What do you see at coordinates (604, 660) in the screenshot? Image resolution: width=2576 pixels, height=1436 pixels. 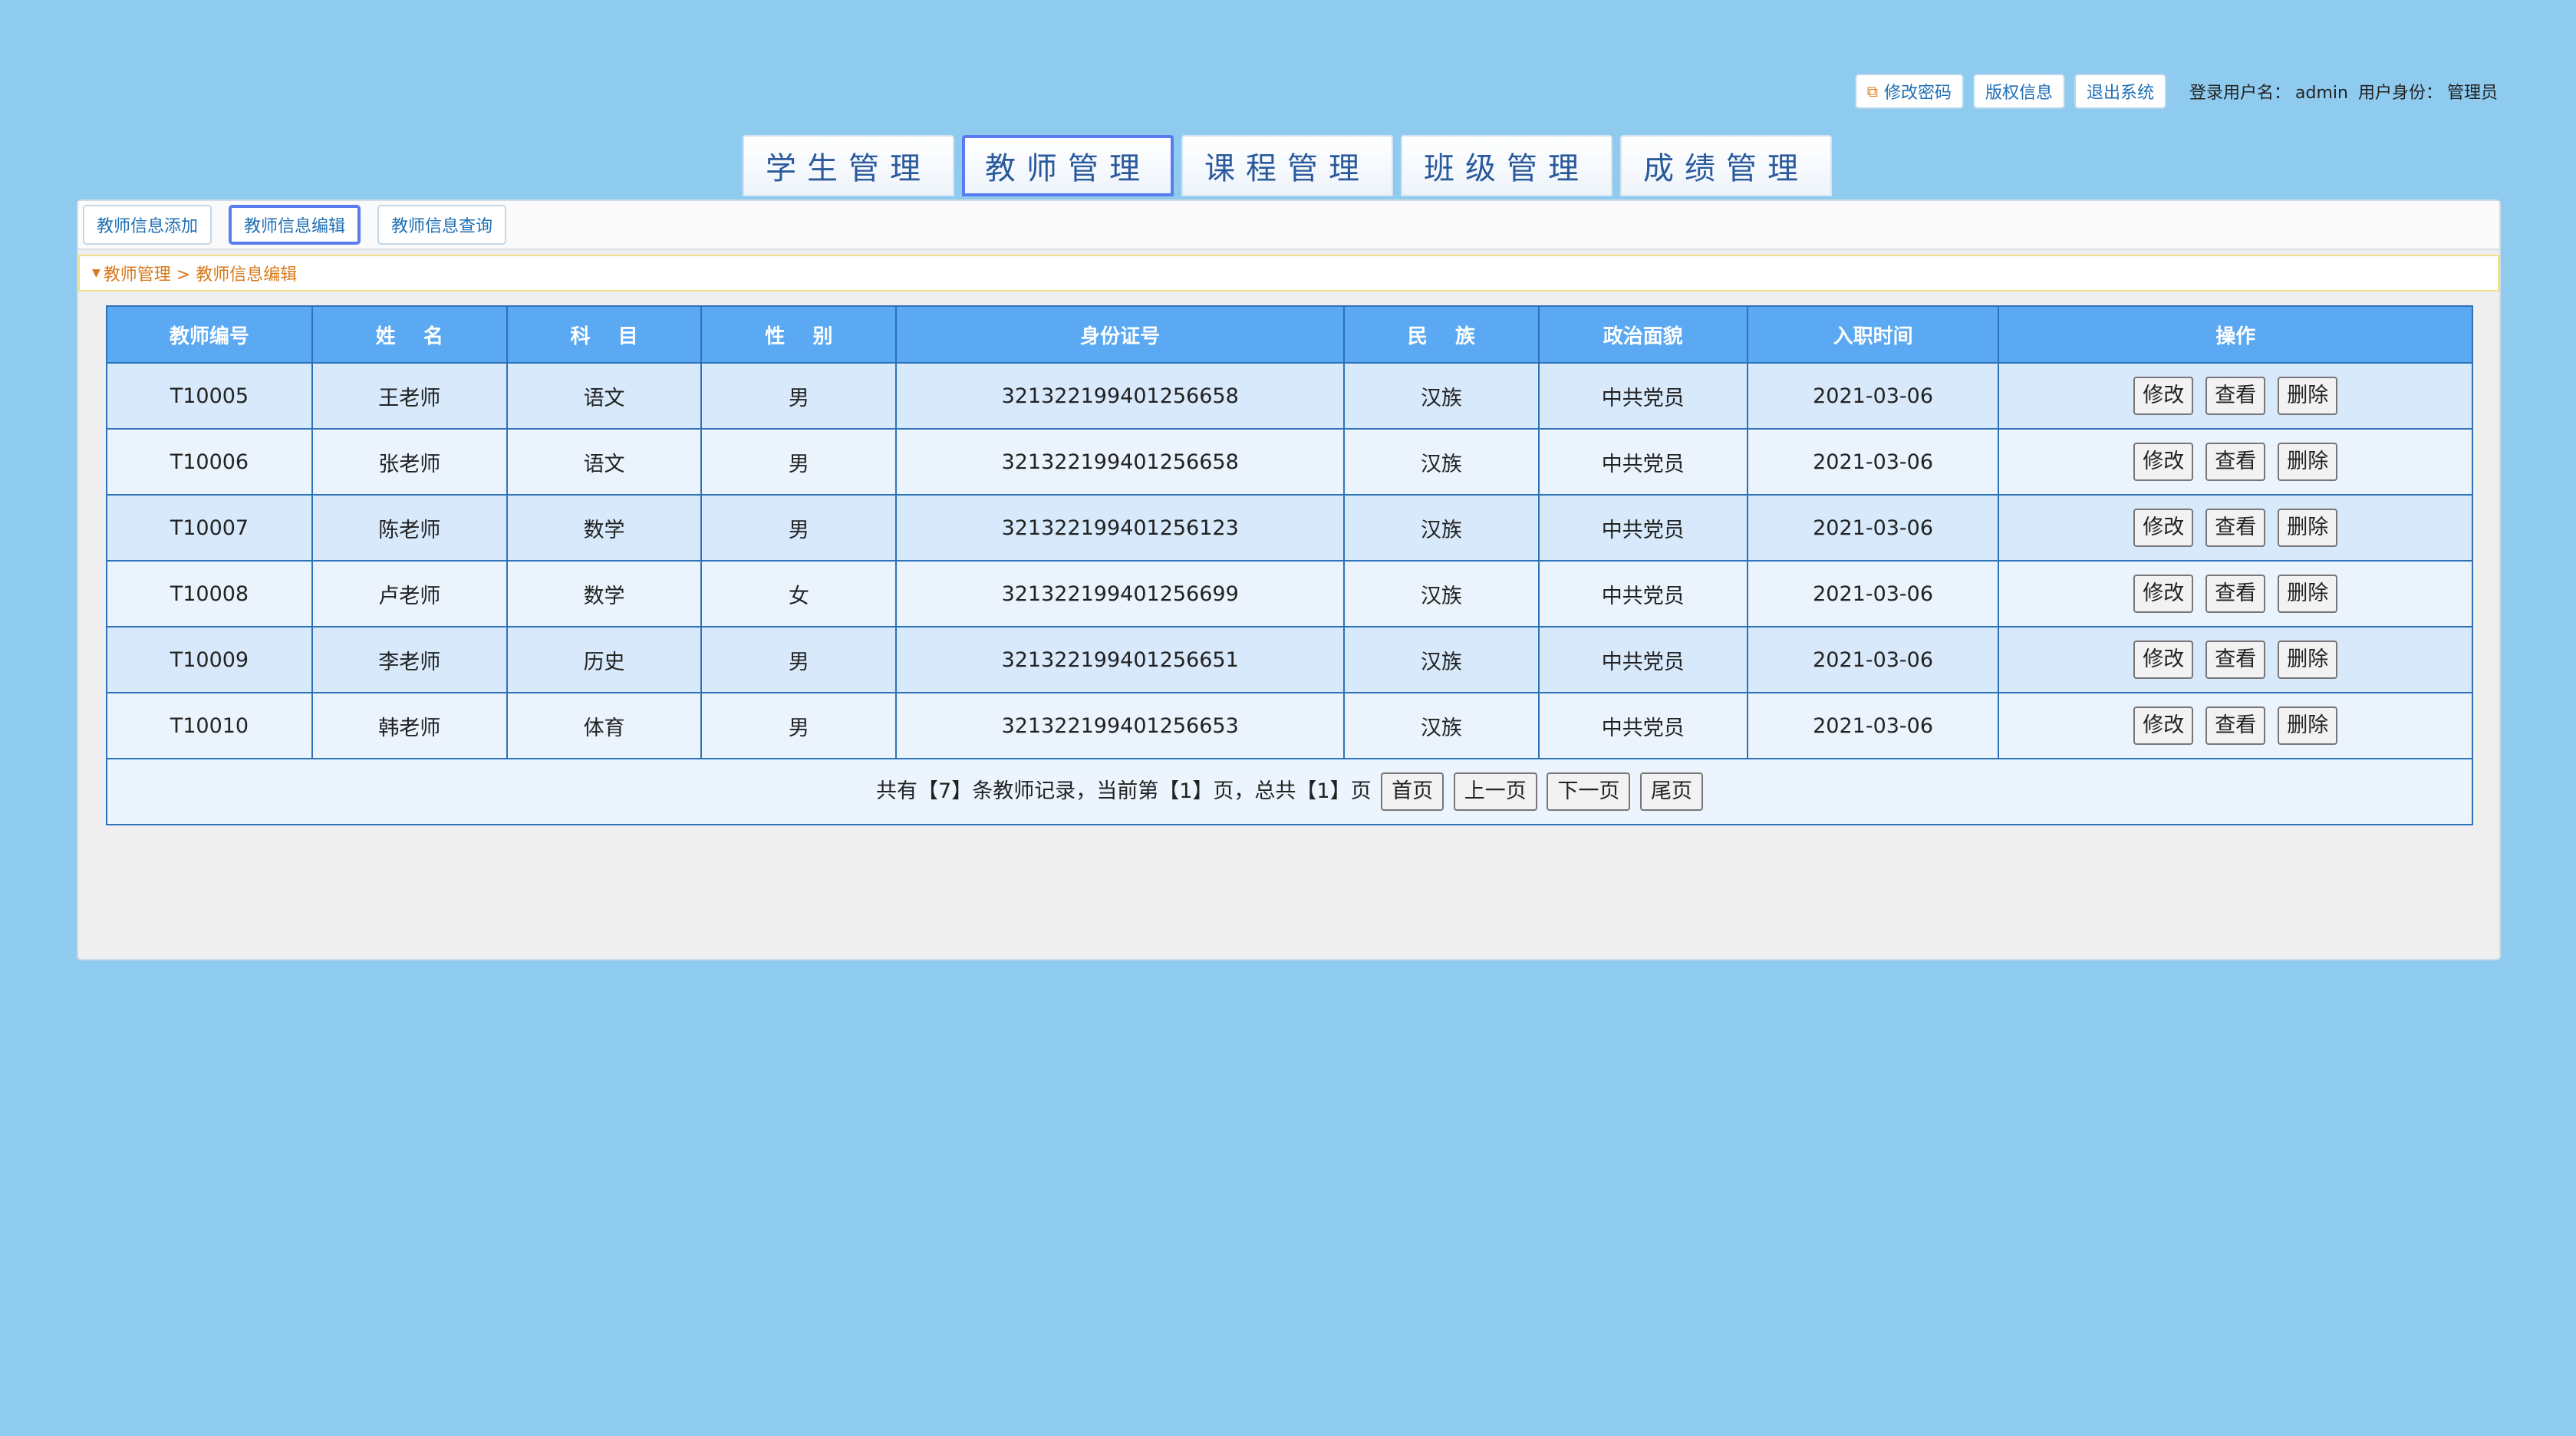 I see `cell-subject: 历史` at bounding box center [604, 660].